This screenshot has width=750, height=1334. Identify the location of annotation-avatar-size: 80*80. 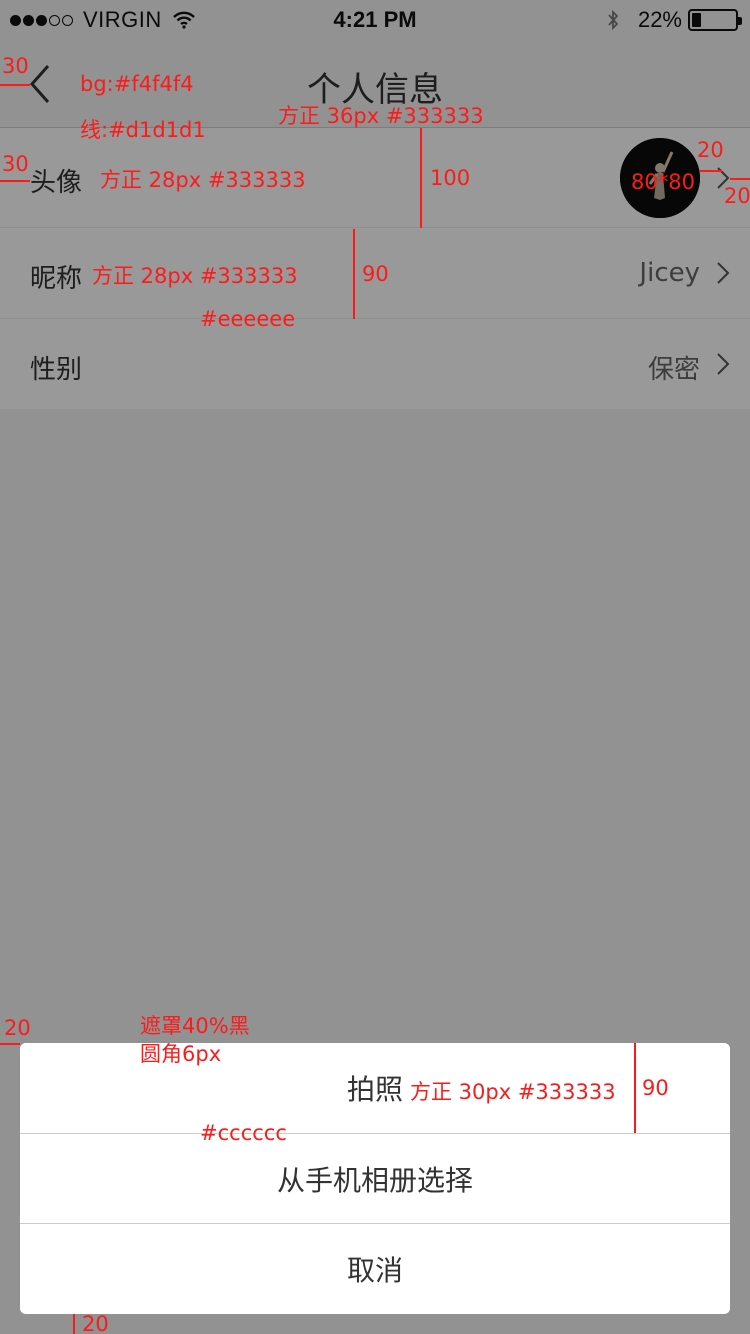
(663, 182).